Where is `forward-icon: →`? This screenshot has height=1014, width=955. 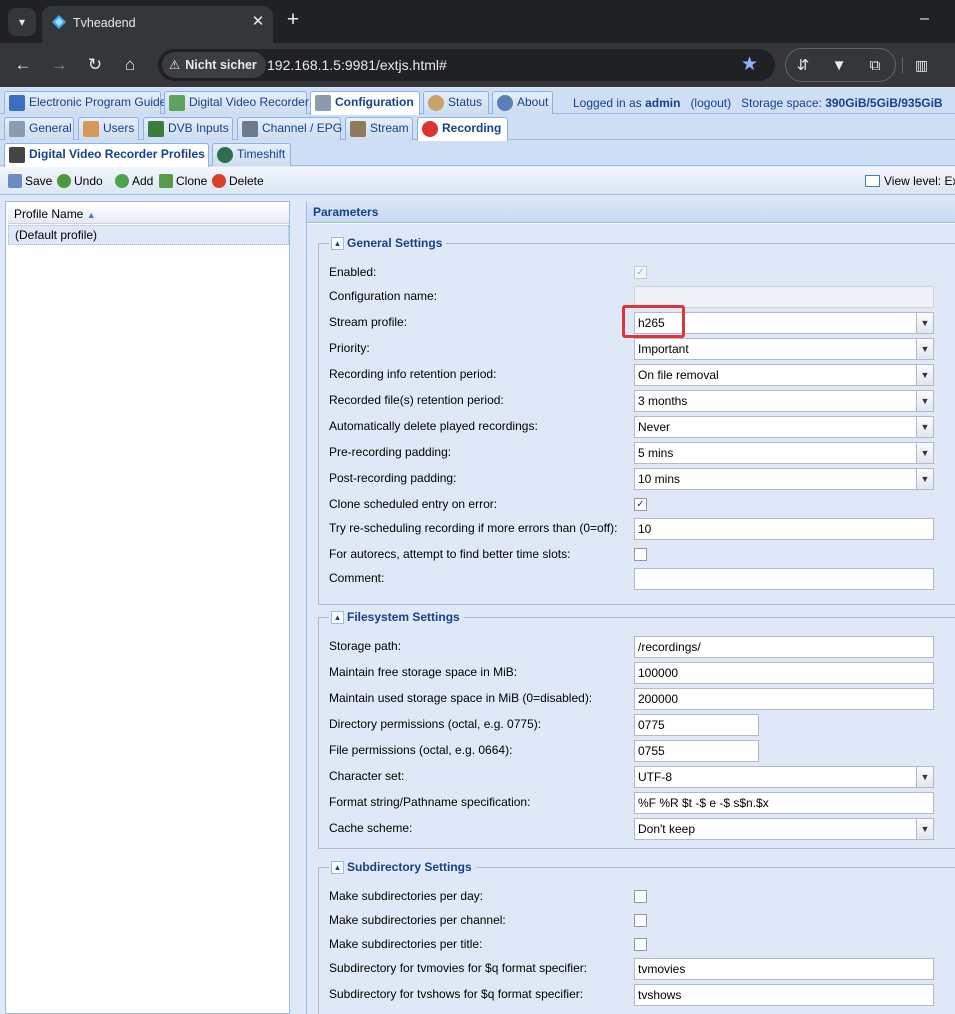
forward-icon: → is located at coordinates (59, 65).